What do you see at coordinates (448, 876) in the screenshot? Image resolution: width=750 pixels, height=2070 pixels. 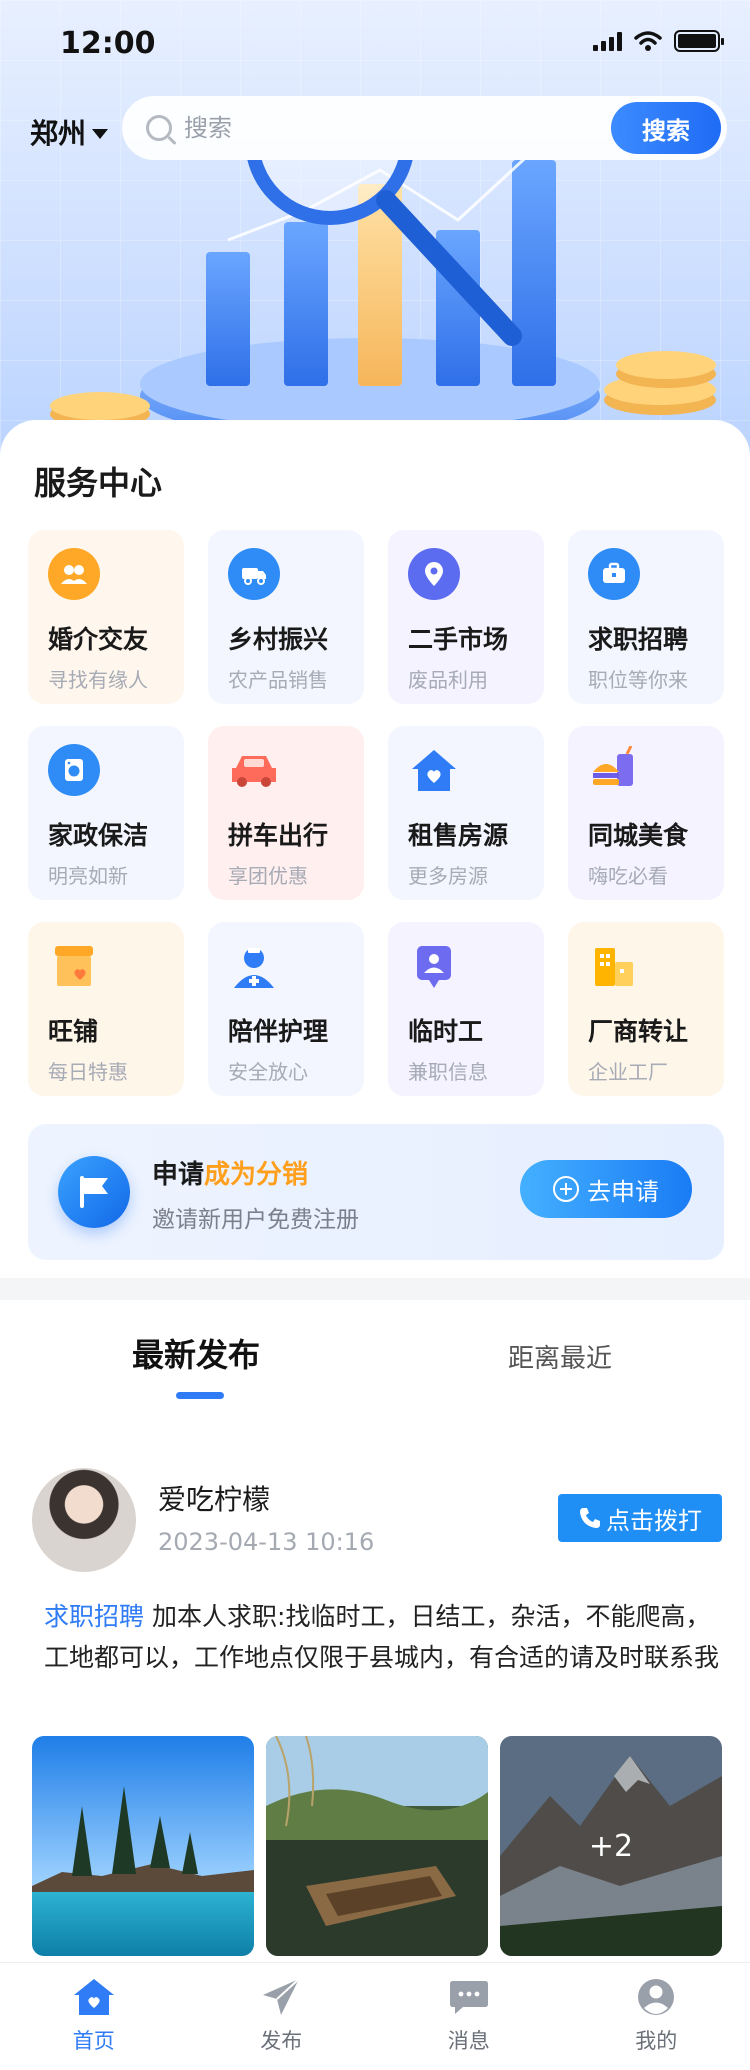 I see `tile-subtitle: 更多房源` at bounding box center [448, 876].